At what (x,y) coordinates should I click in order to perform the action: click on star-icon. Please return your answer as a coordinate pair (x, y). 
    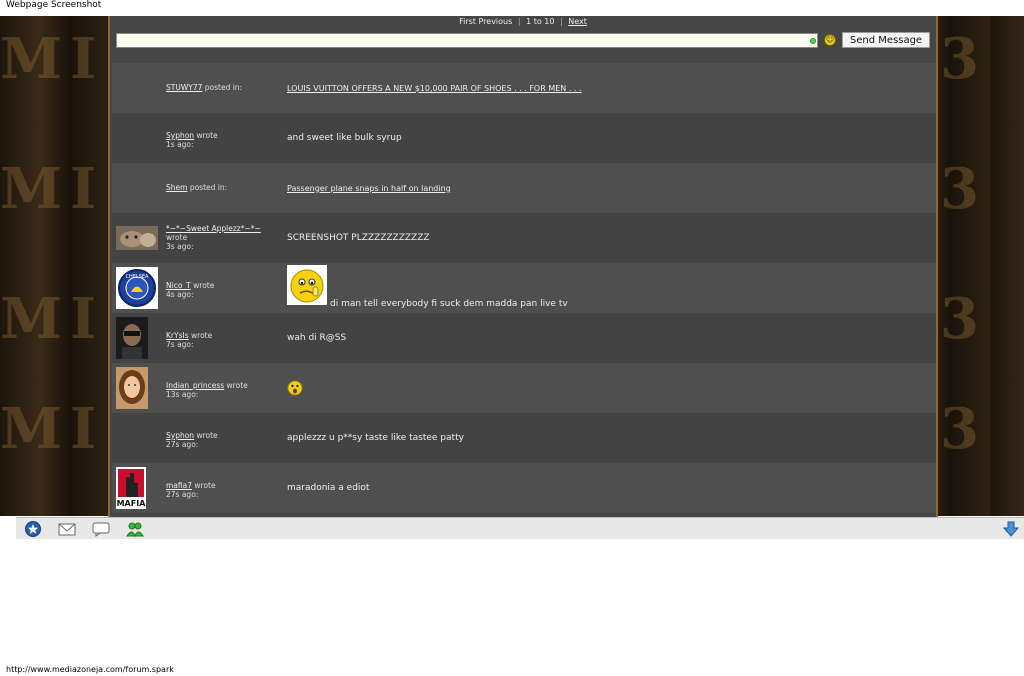
    Looking at the image, I should click on (33, 529).